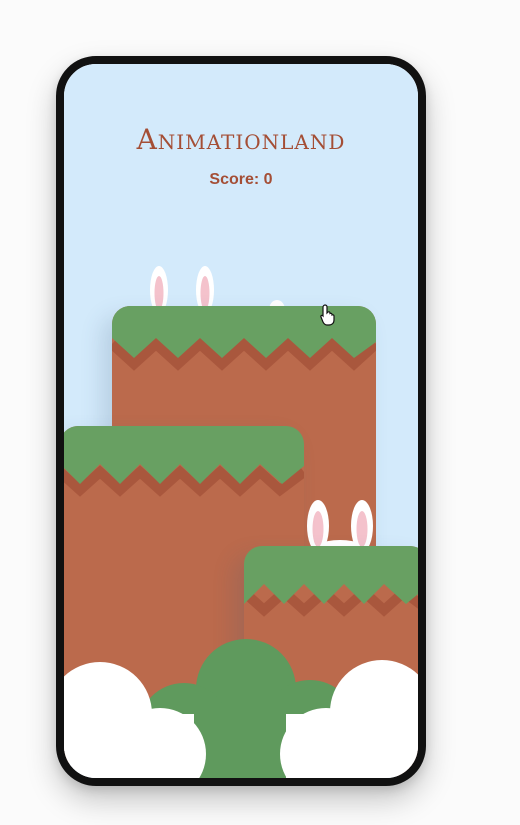  I want to click on hand-pointer-icon, so click(327, 315).